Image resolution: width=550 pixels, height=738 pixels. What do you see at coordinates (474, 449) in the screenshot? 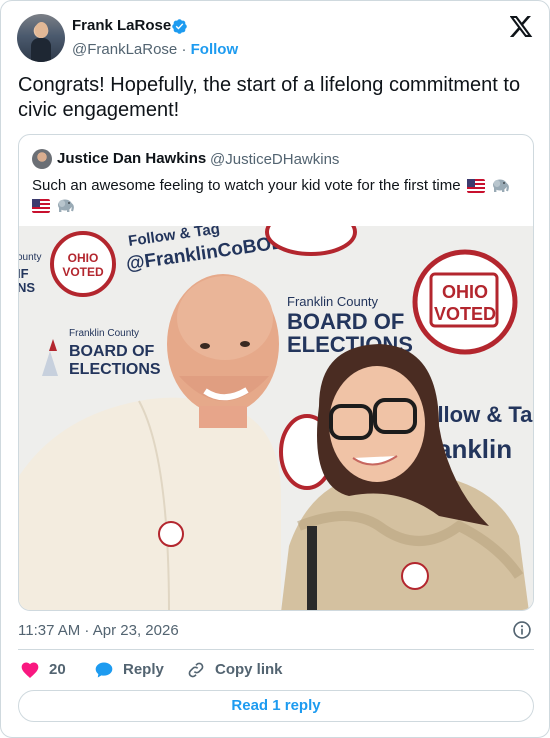
I see `follow-handle-right: anklin` at bounding box center [474, 449].